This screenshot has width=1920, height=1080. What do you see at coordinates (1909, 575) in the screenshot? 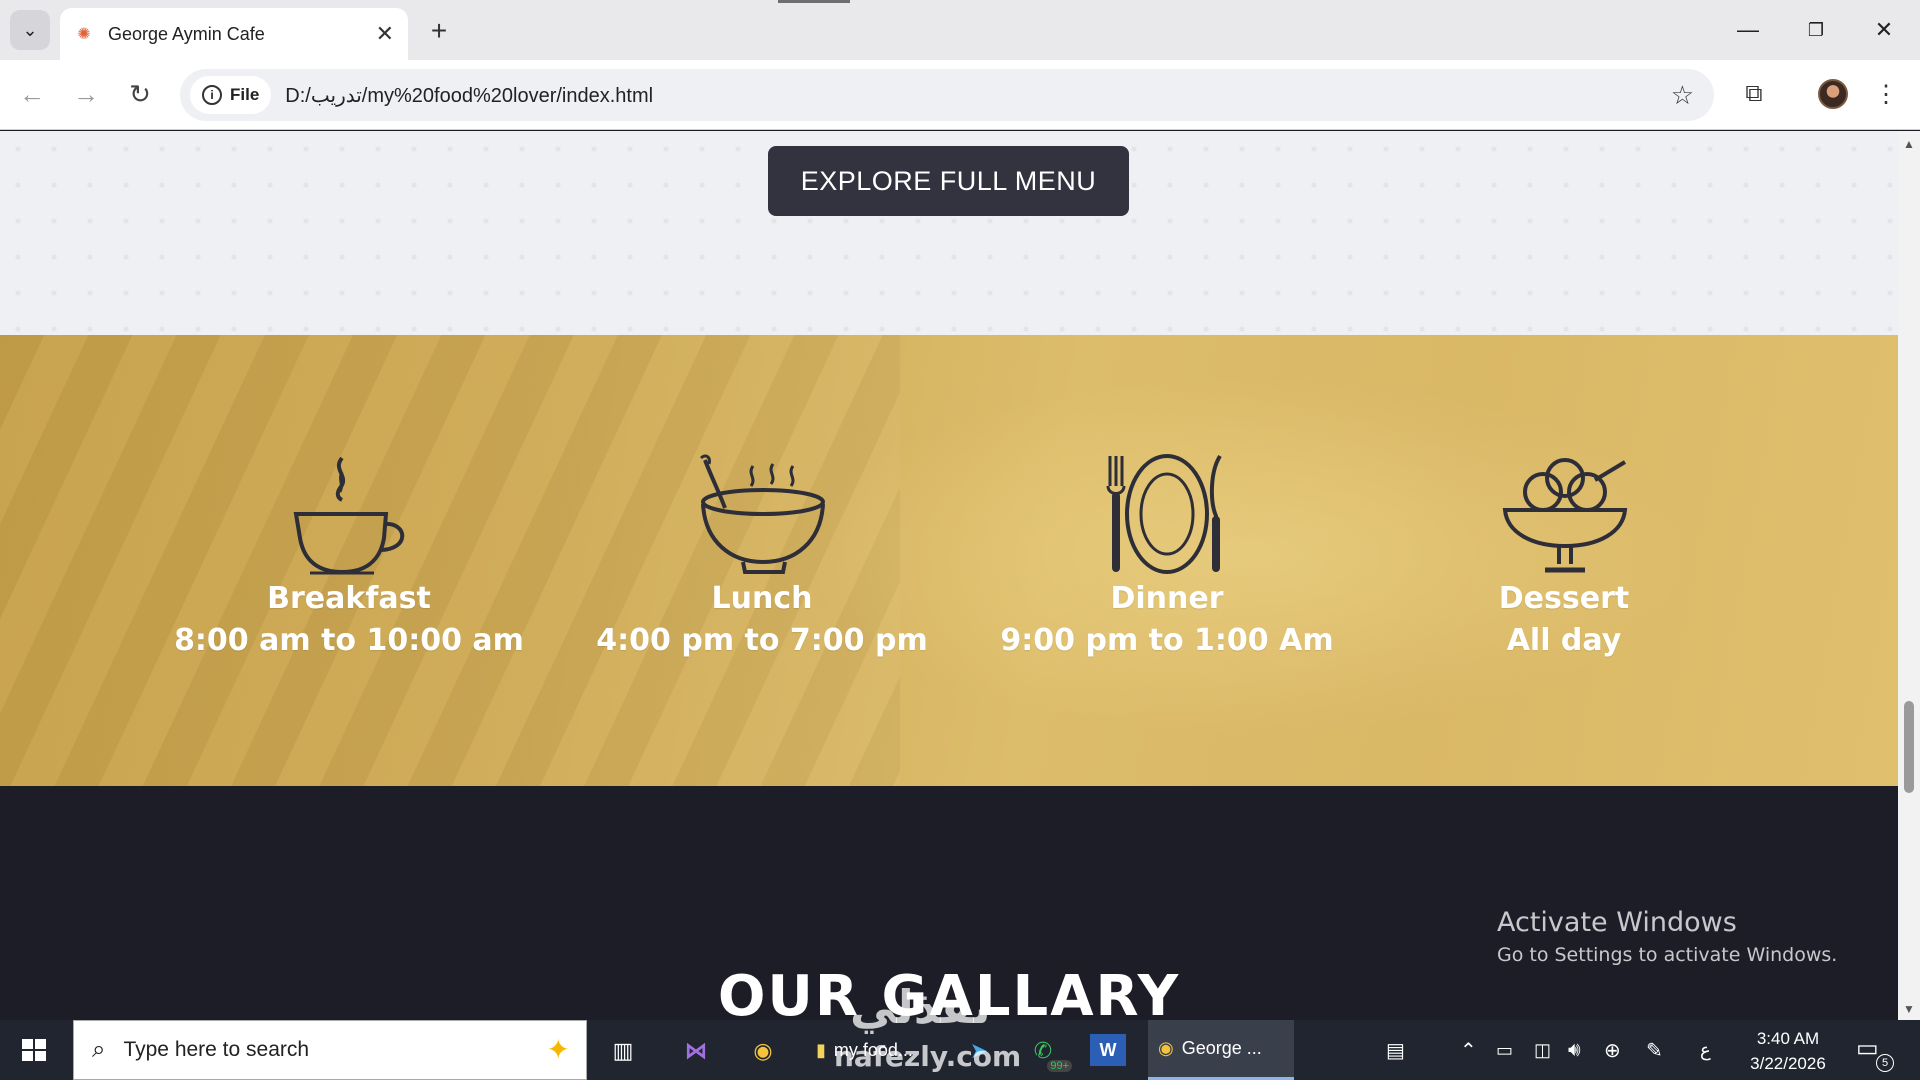
I see `page-scrollbar: ▲ ▼` at bounding box center [1909, 575].